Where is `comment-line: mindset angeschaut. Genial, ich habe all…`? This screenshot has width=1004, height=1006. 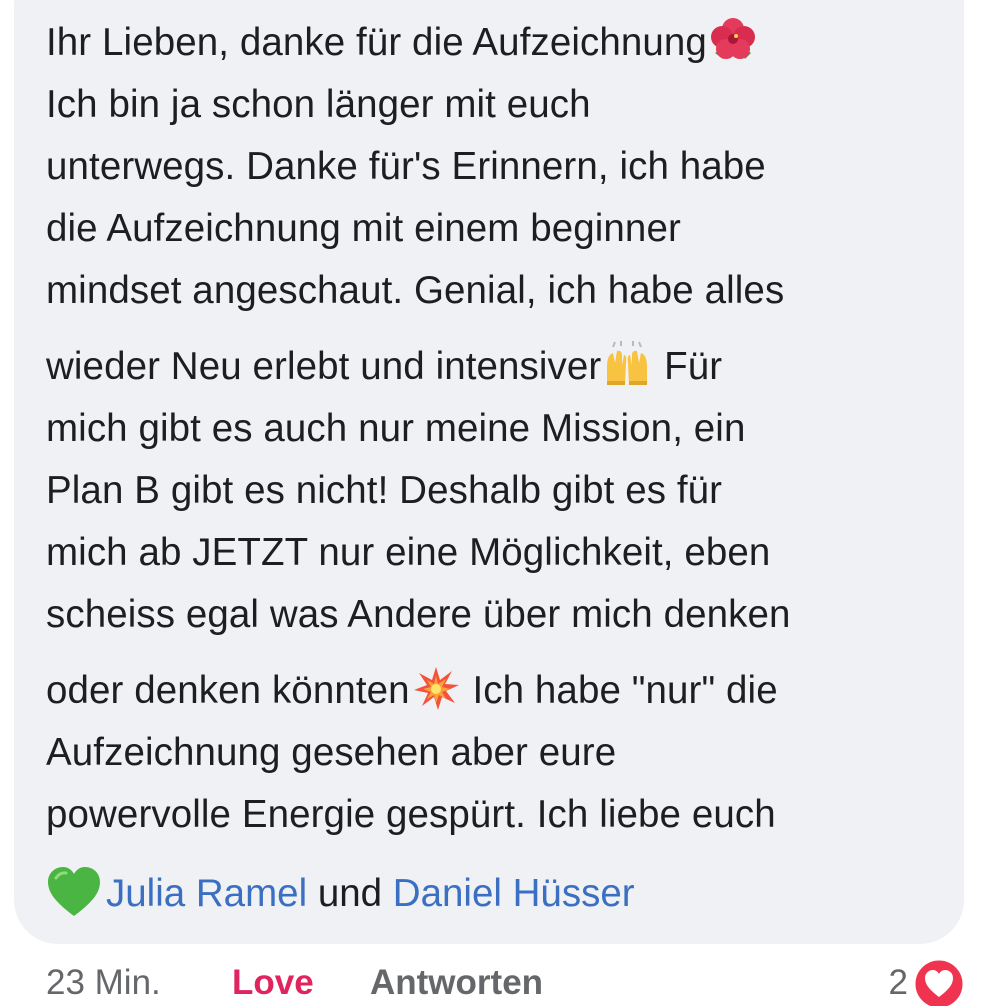
comment-line: mindset angeschaut. Genial, ich habe all… is located at coordinates (415, 290).